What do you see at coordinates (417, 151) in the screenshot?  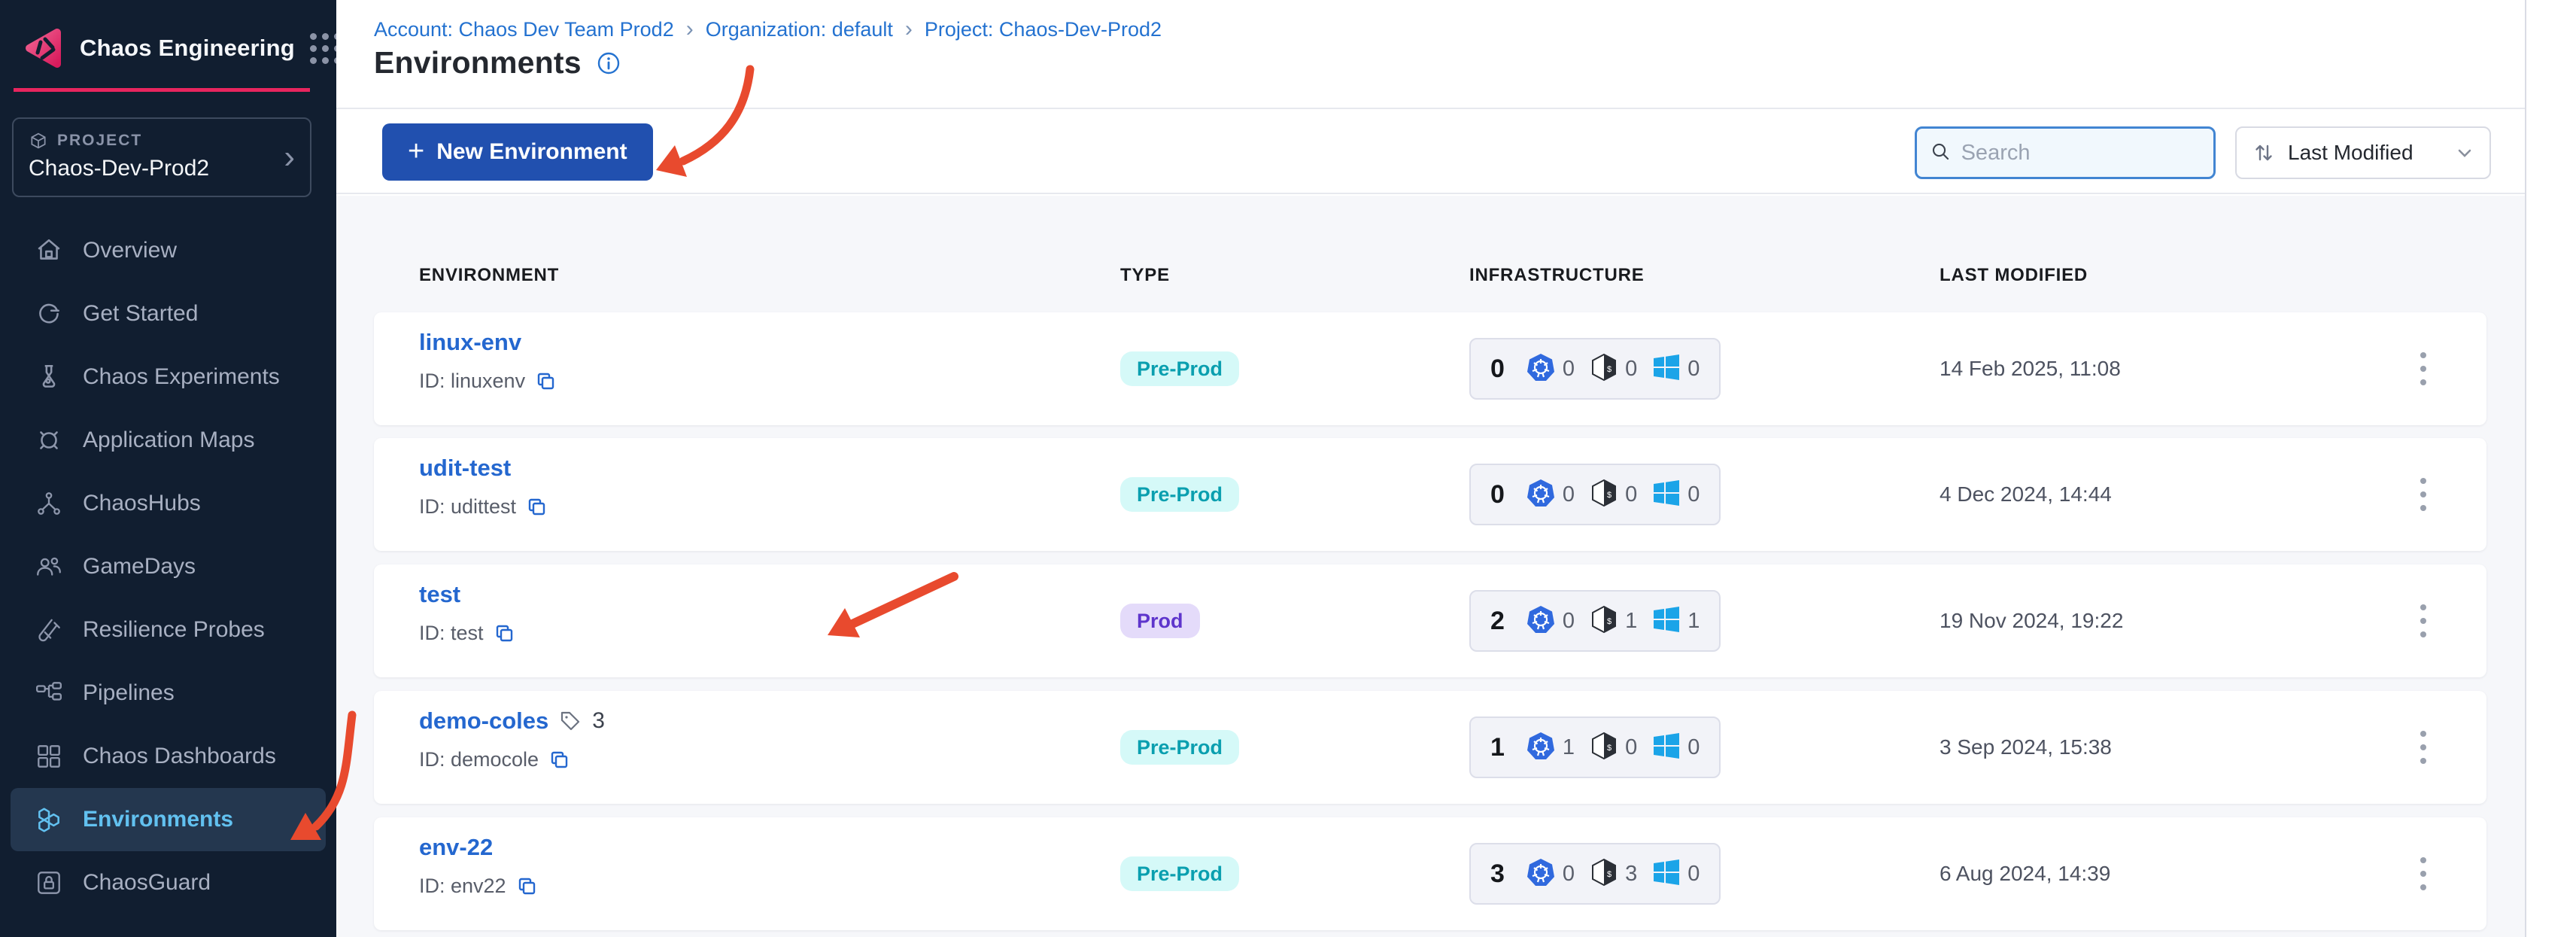 I see `plus-icon: +` at bounding box center [417, 151].